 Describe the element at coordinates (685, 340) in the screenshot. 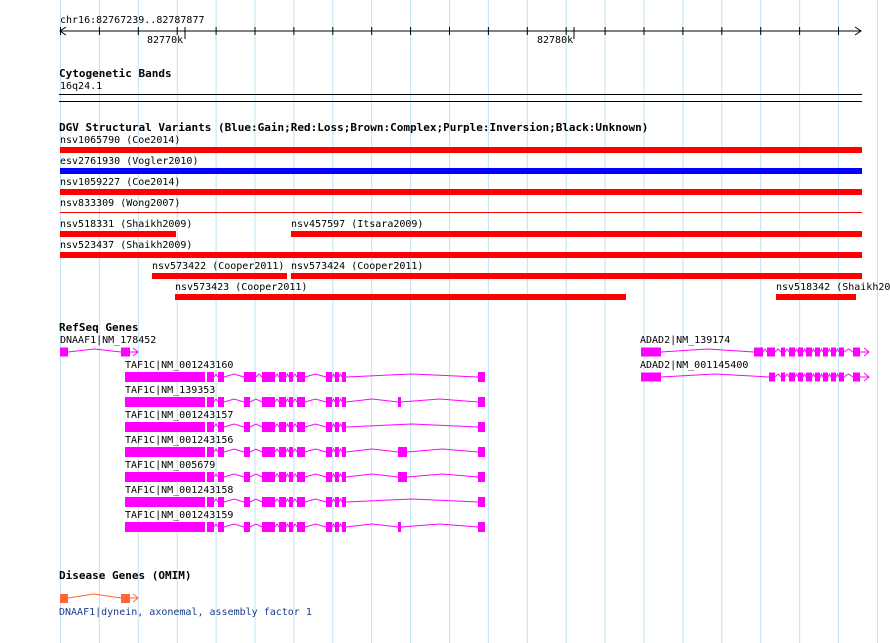

I see `gene-label: ADAD2|NM_139174` at that location.